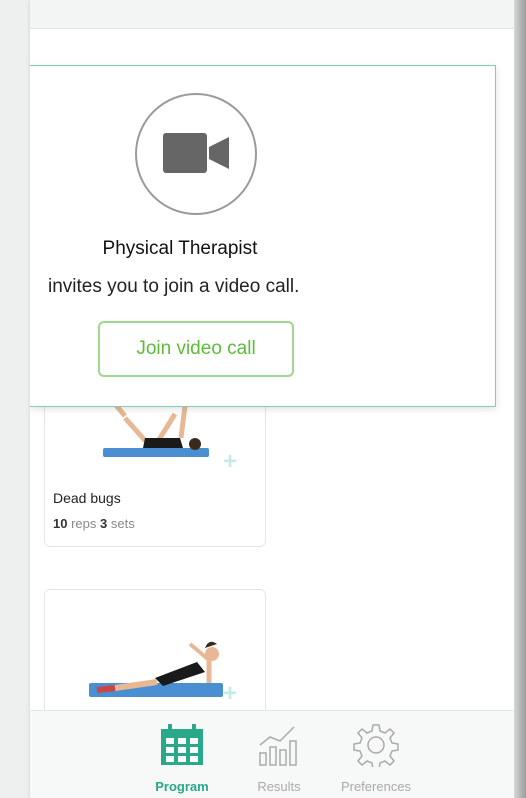  What do you see at coordinates (182, 786) in the screenshot?
I see `nav-label: Program` at bounding box center [182, 786].